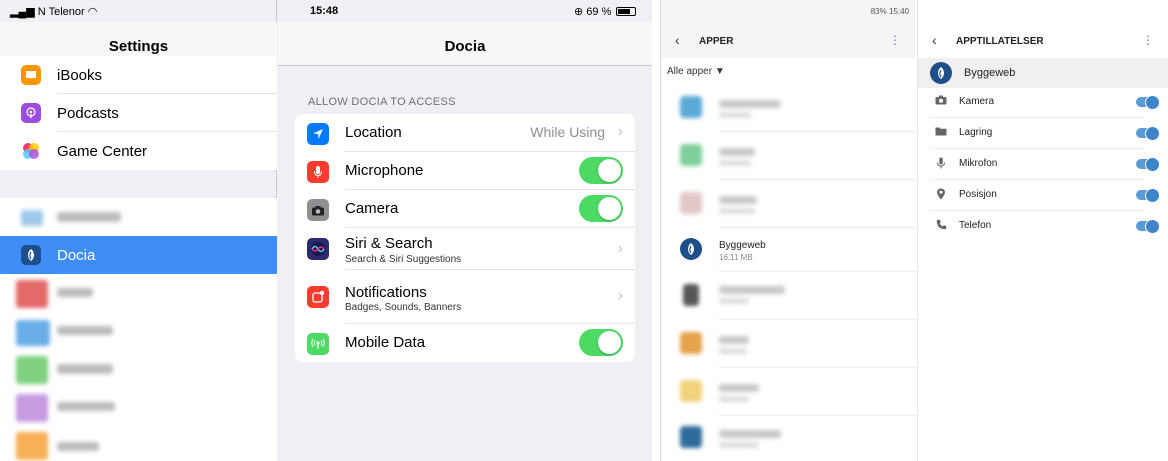 This screenshot has height=461, width=1168. I want to click on permission-row-camera: Camera, so click(465, 209).